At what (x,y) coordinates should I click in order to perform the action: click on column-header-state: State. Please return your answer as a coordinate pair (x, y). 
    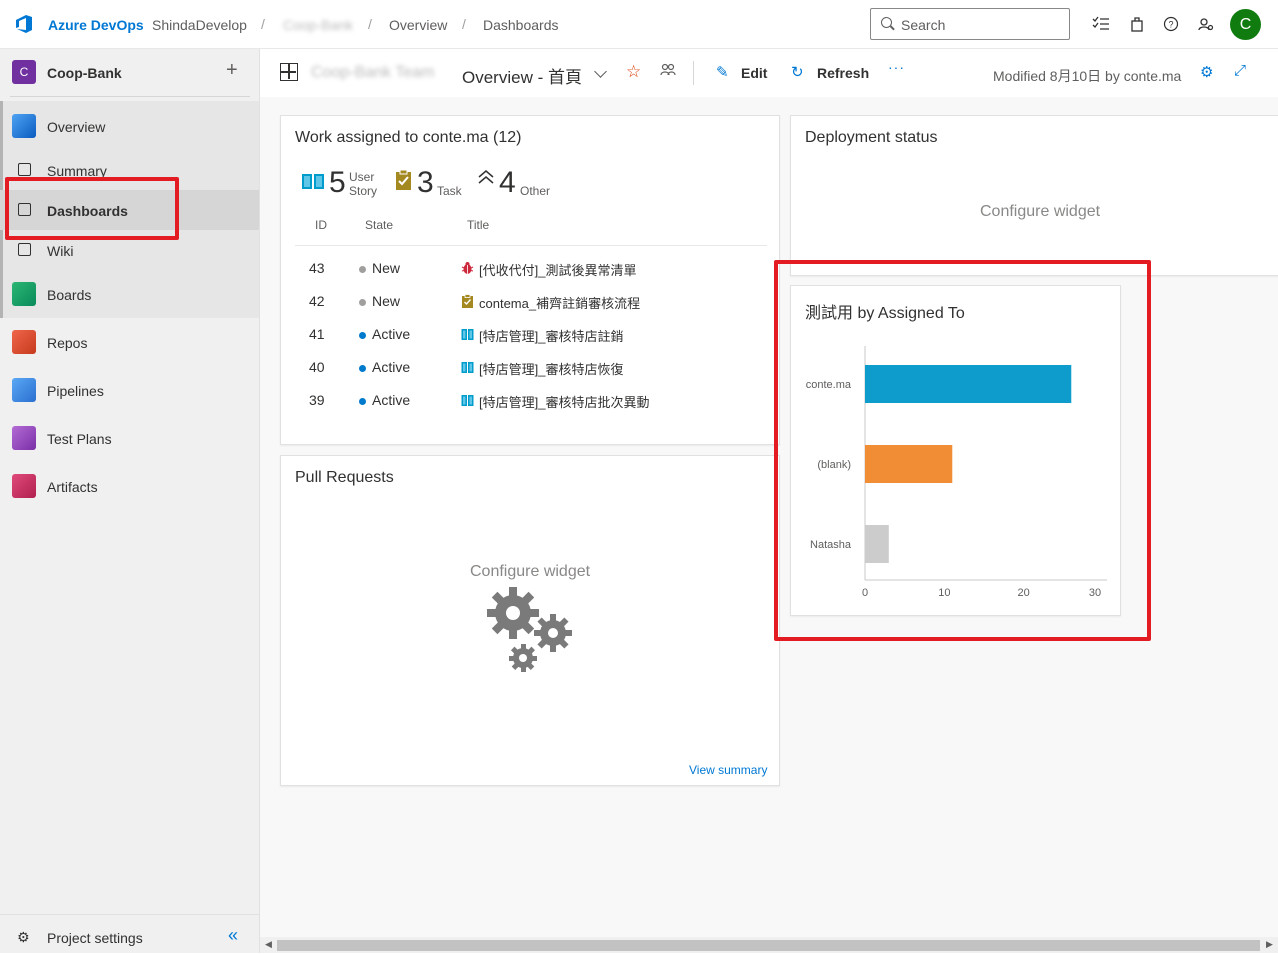
    Looking at the image, I should click on (379, 225).